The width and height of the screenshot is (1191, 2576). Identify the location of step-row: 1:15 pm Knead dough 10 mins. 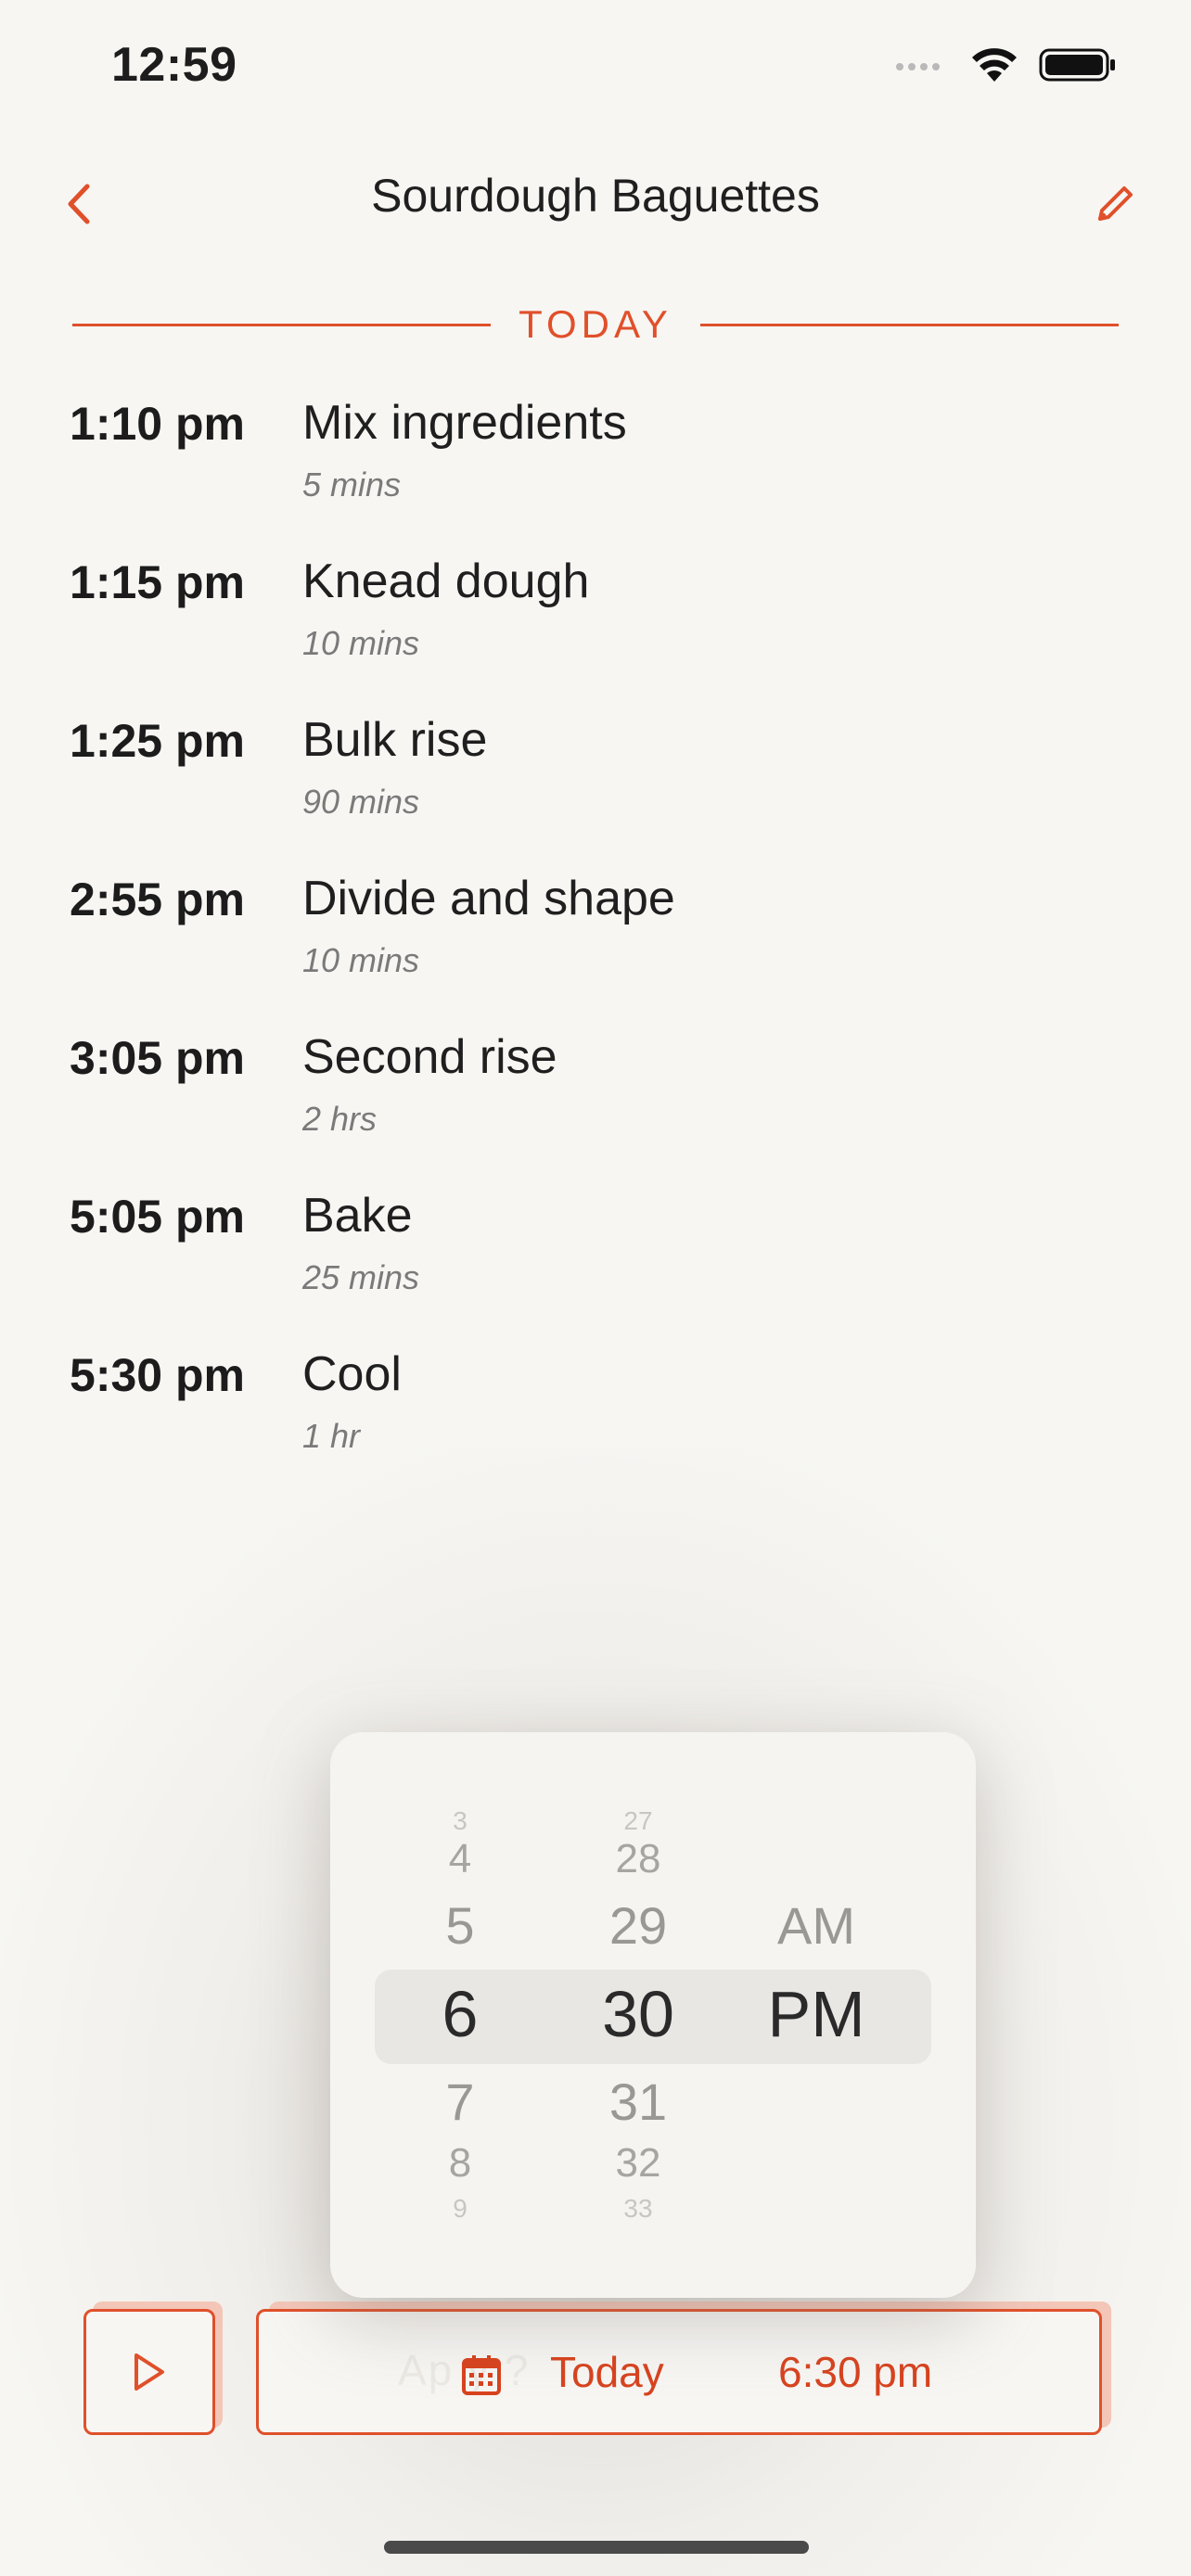
(595, 628).